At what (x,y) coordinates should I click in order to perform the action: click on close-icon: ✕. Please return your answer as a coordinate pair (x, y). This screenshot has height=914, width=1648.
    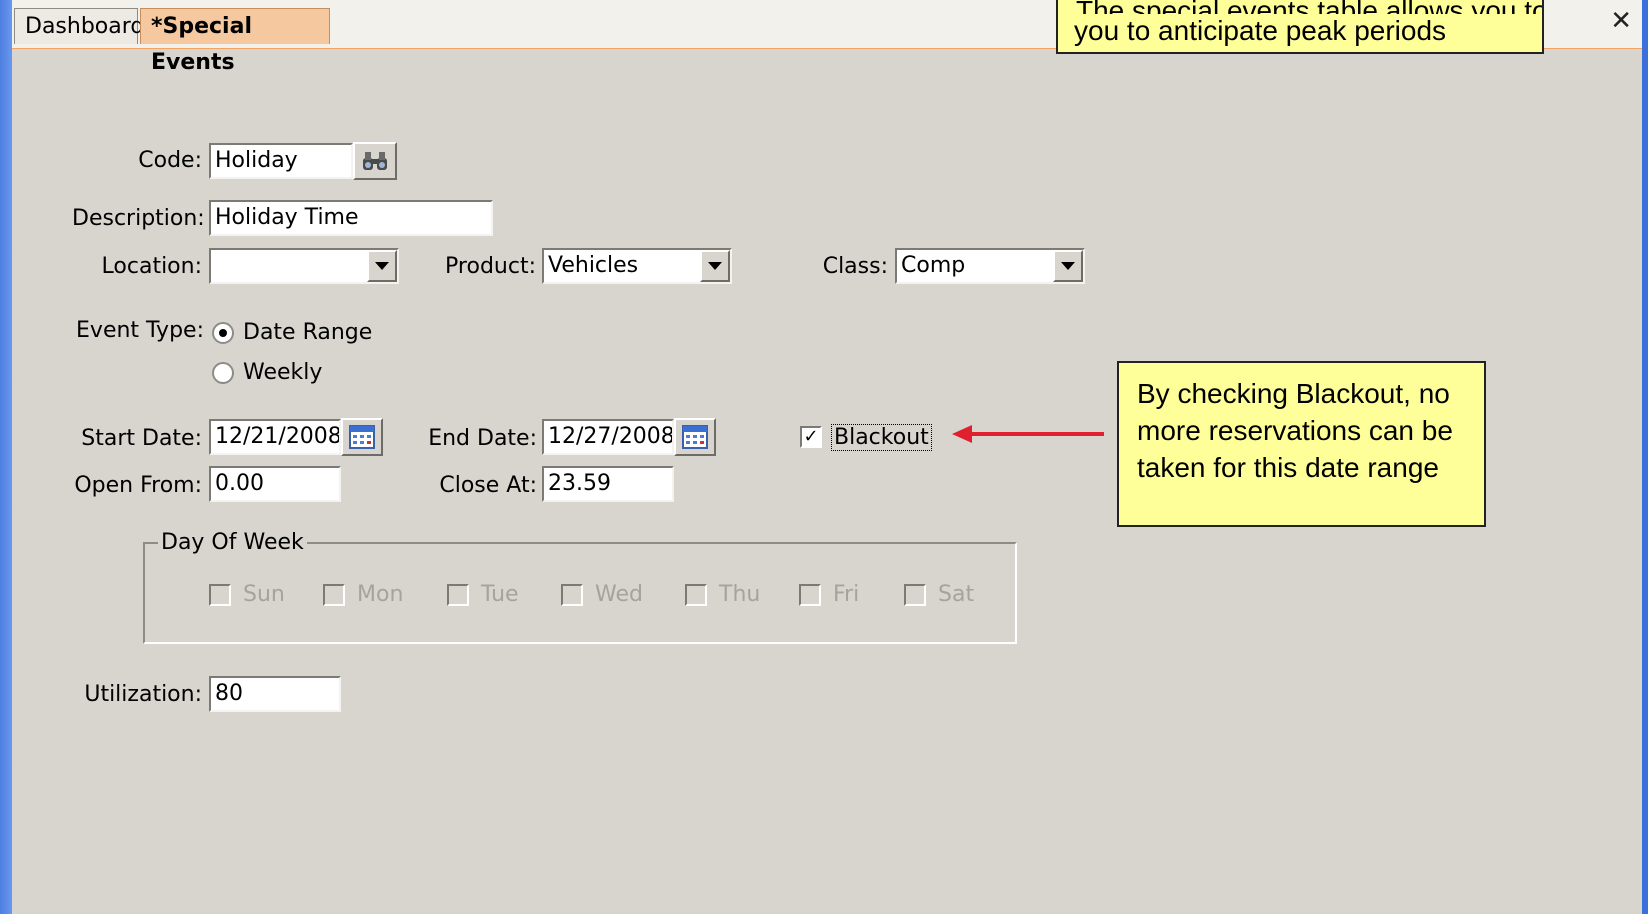
    Looking at the image, I should click on (1621, 21).